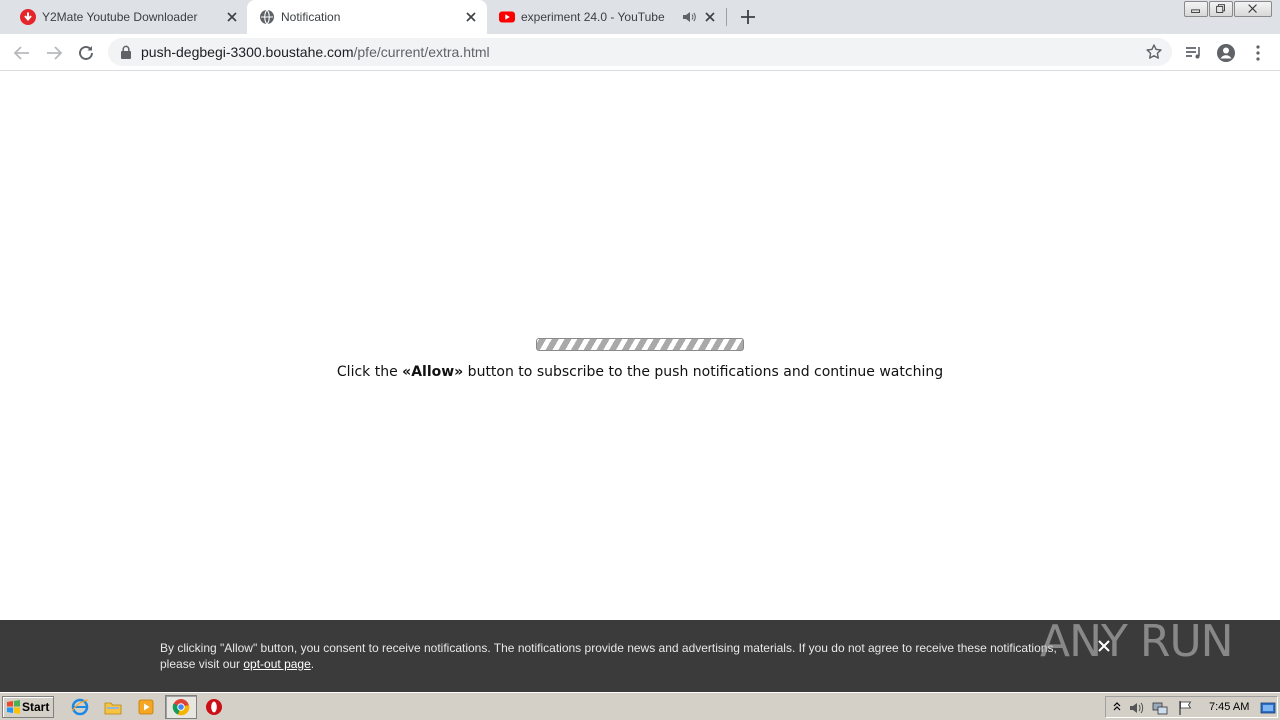  I want to click on window-close-button, so click(1253, 9).